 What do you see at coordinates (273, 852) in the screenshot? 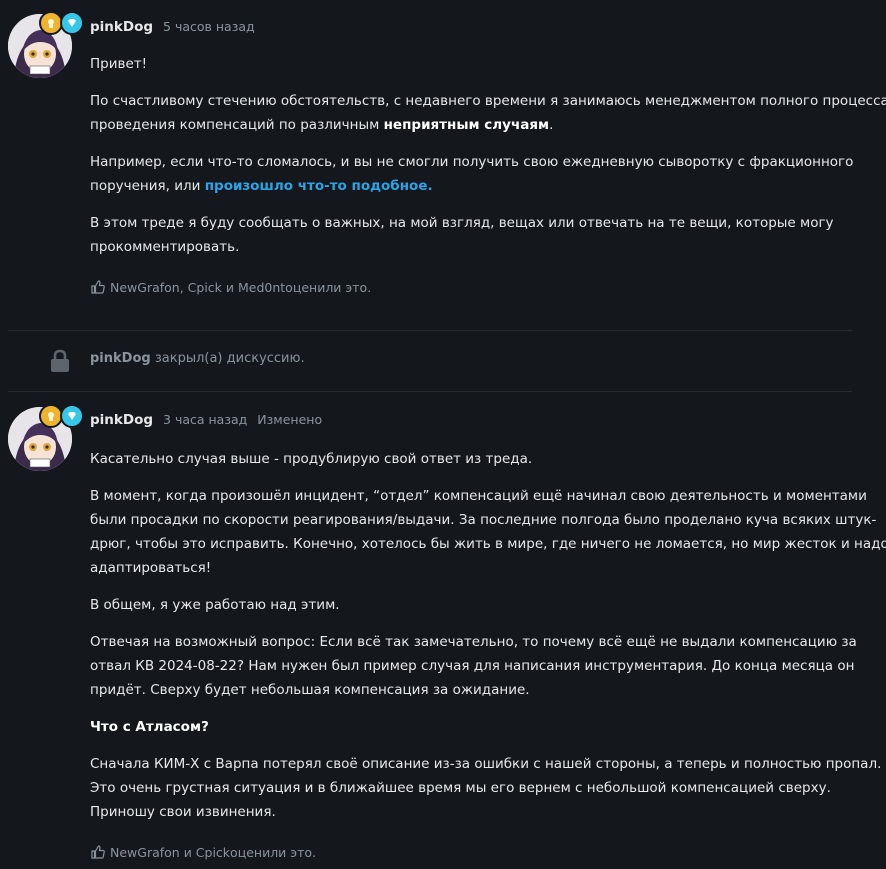
I see `post-2-likes-suffix: оценили это.` at bounding box center [273, 852].